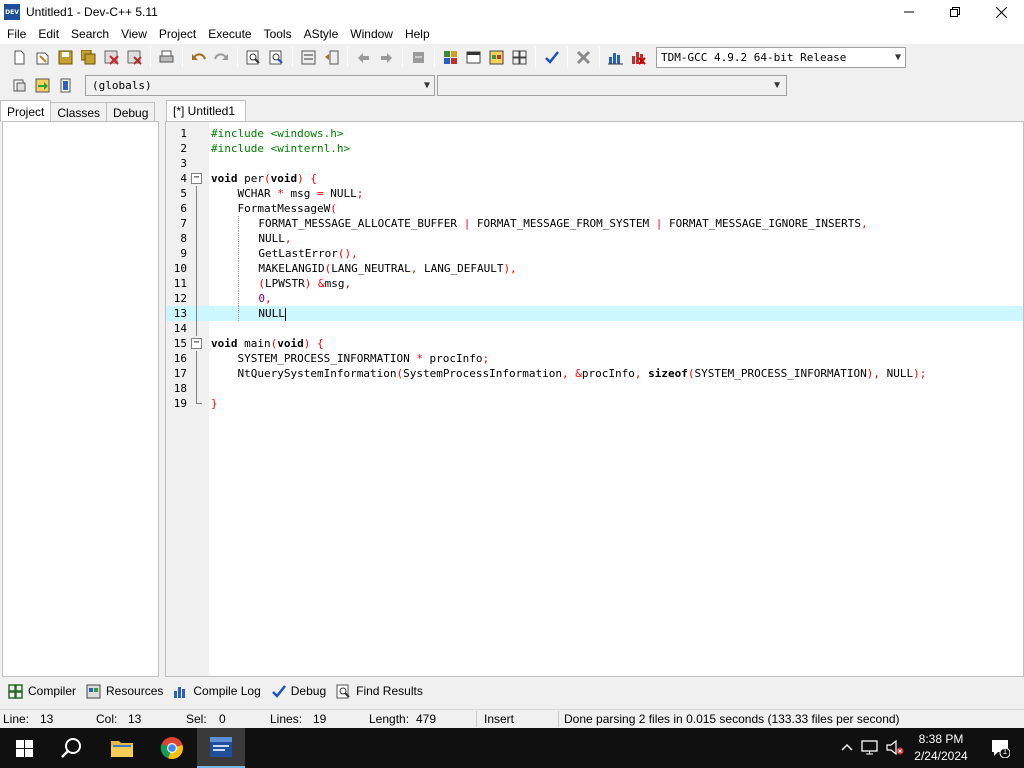  Describe the element at coordinates (180, 328) in the screenshot. I see `line-number: 14` at that location.